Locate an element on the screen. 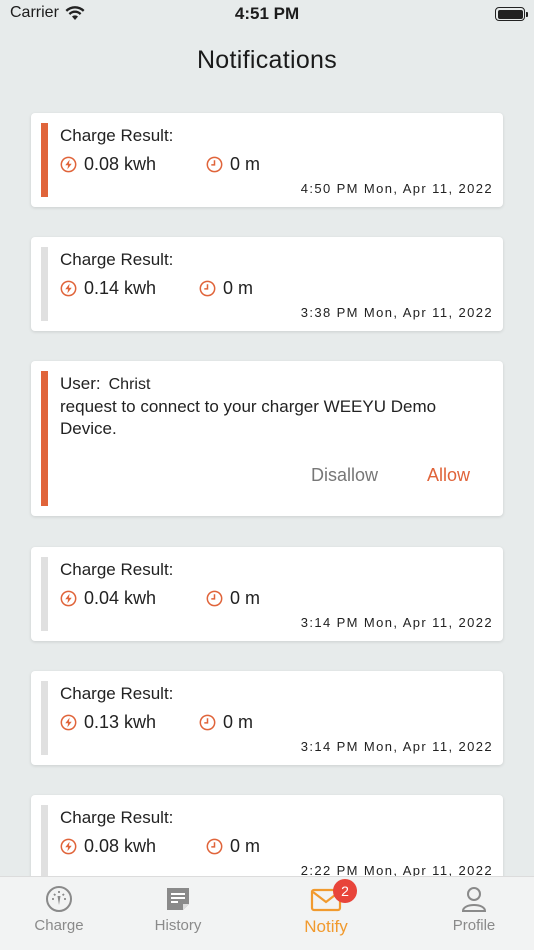  user-label: User: is located at coordinates (80, 383).